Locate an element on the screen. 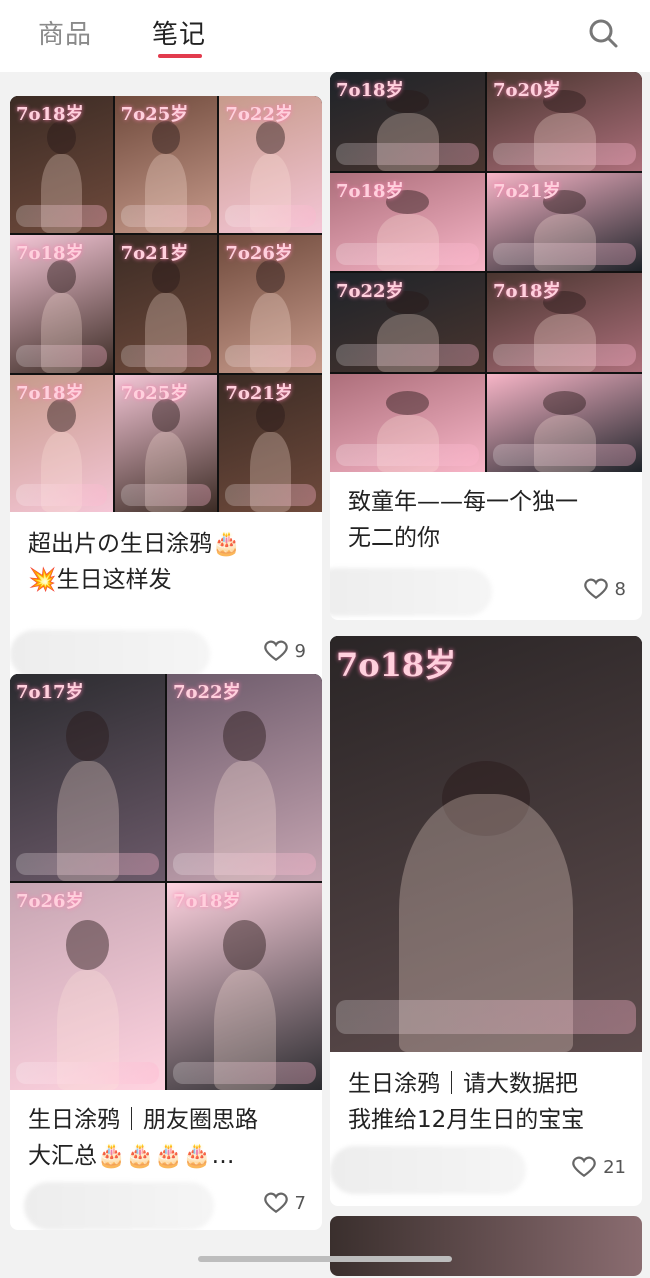 This screenshot has width=650, height=1278. like-button: 9 is located at coordinates (284, 651).